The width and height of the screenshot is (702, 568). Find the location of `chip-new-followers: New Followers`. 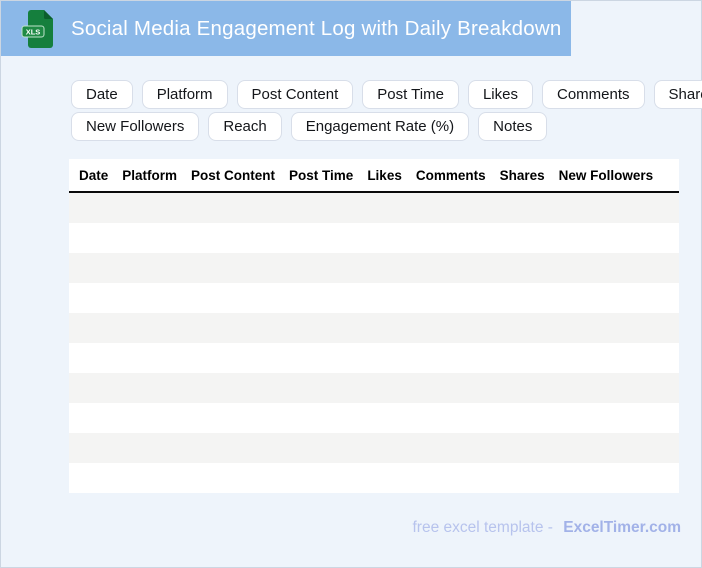

chip-new-followers: New Followers is located at coordinates (135, 126).